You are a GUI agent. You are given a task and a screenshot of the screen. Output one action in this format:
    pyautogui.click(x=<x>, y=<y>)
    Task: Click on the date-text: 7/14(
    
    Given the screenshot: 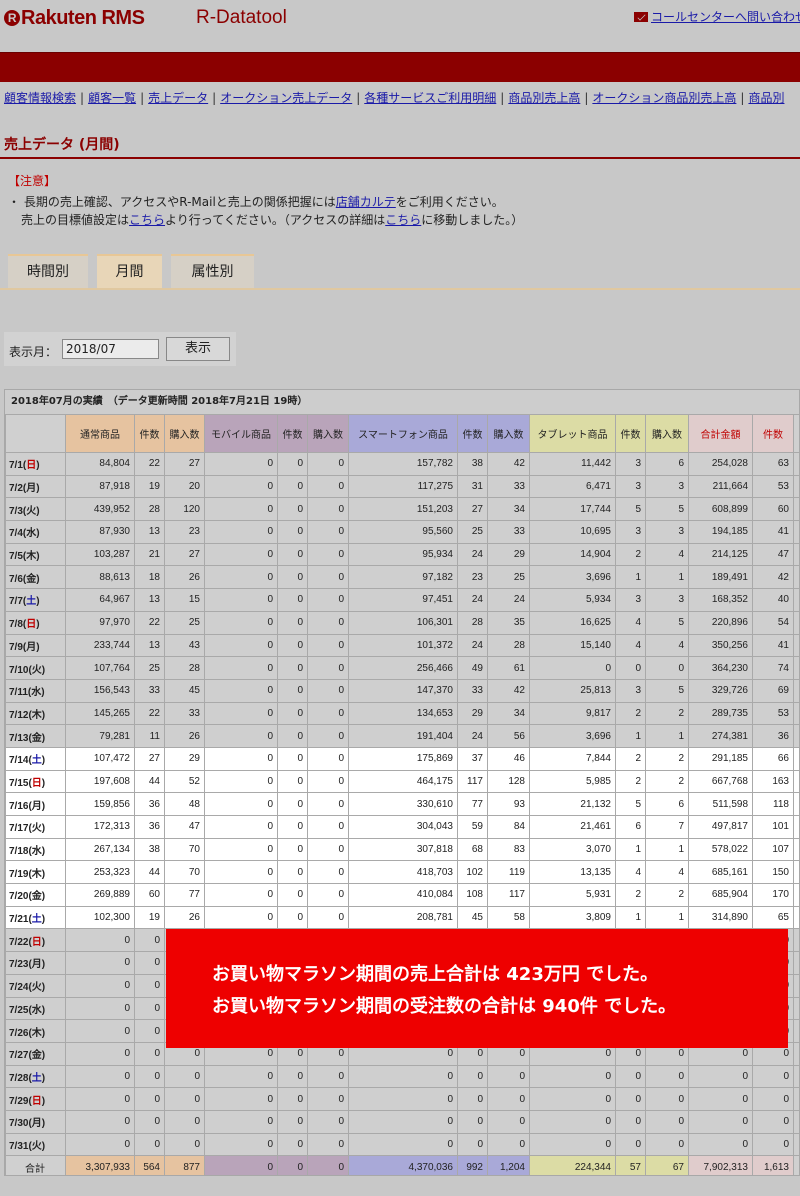 What is the action you would take?
    pyautogui.click(x=20, y=761)
    